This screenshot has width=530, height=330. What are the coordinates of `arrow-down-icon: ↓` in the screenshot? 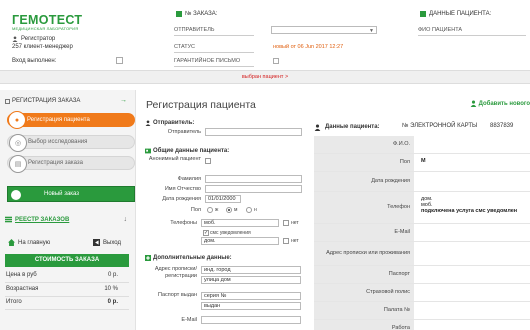 It's located at (126, 219).